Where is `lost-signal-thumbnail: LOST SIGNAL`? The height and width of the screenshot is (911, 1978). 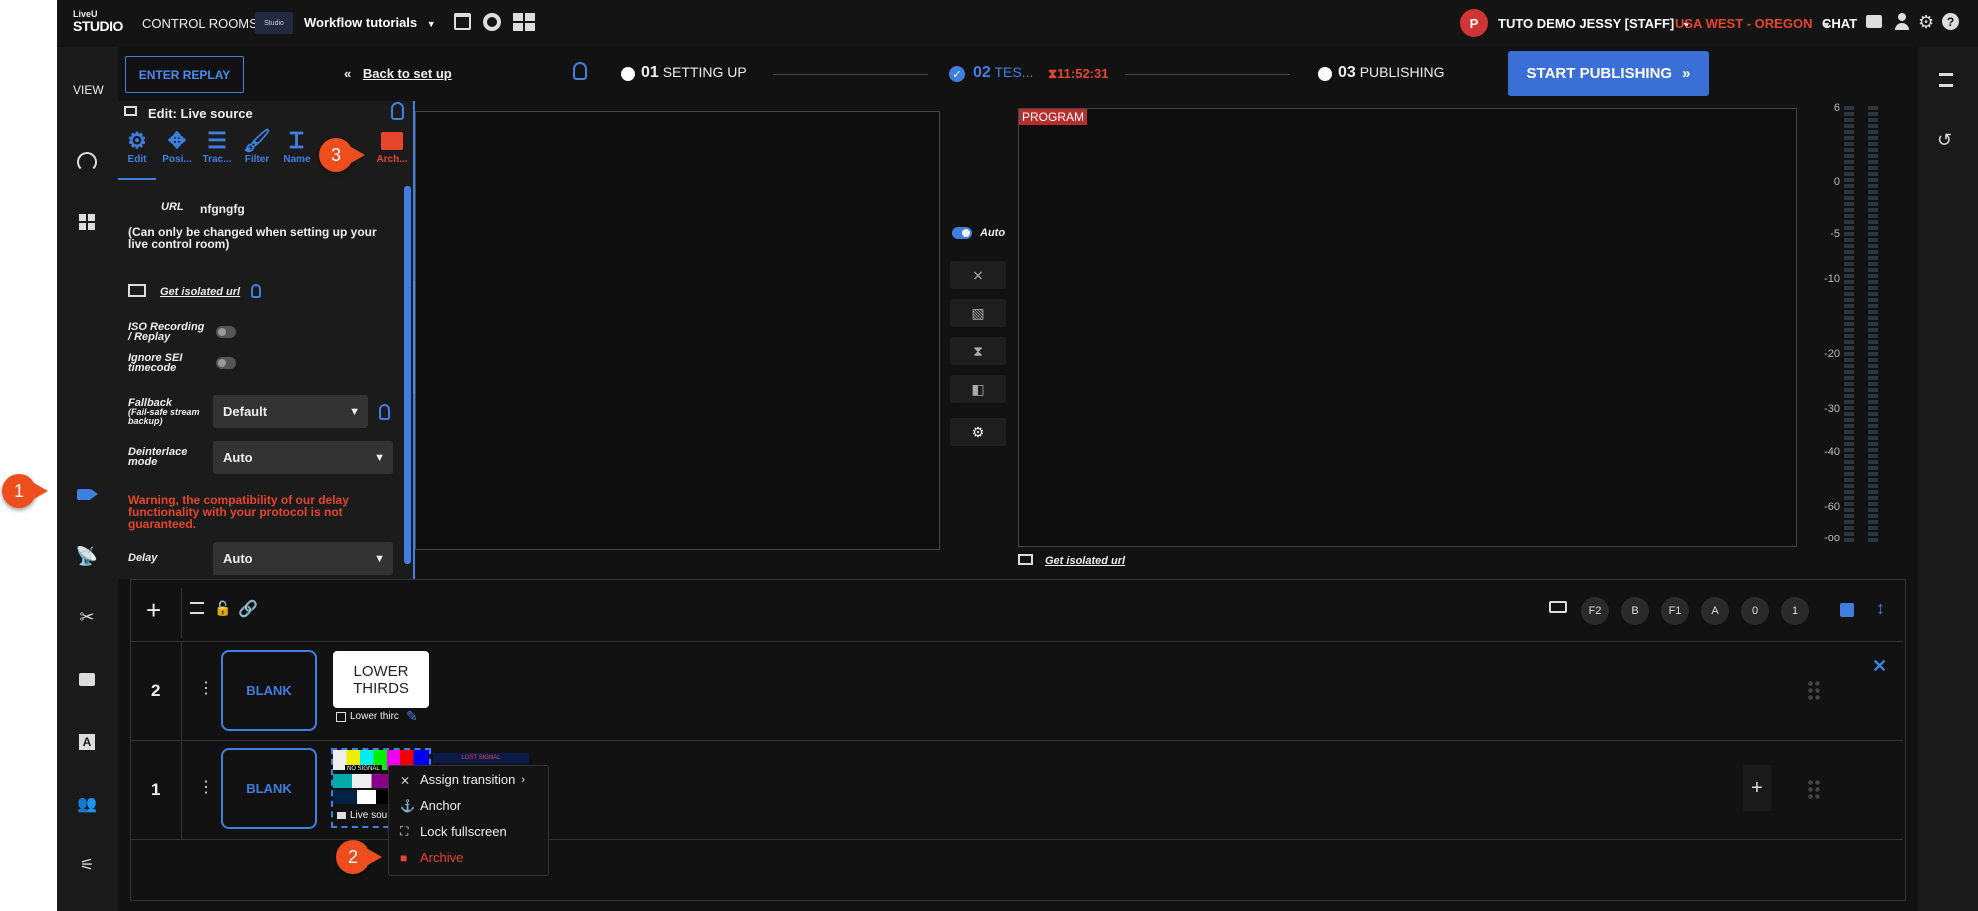
lost-signal-thumbnail: LOST SIGNAL is located at coordinates (481, 758).